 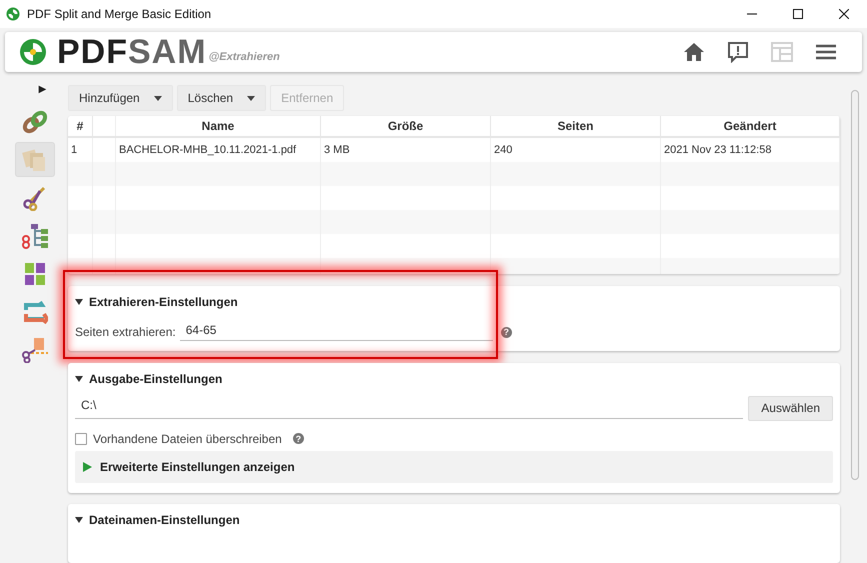 I want to click on app-icon, so click(x=13, y=14).